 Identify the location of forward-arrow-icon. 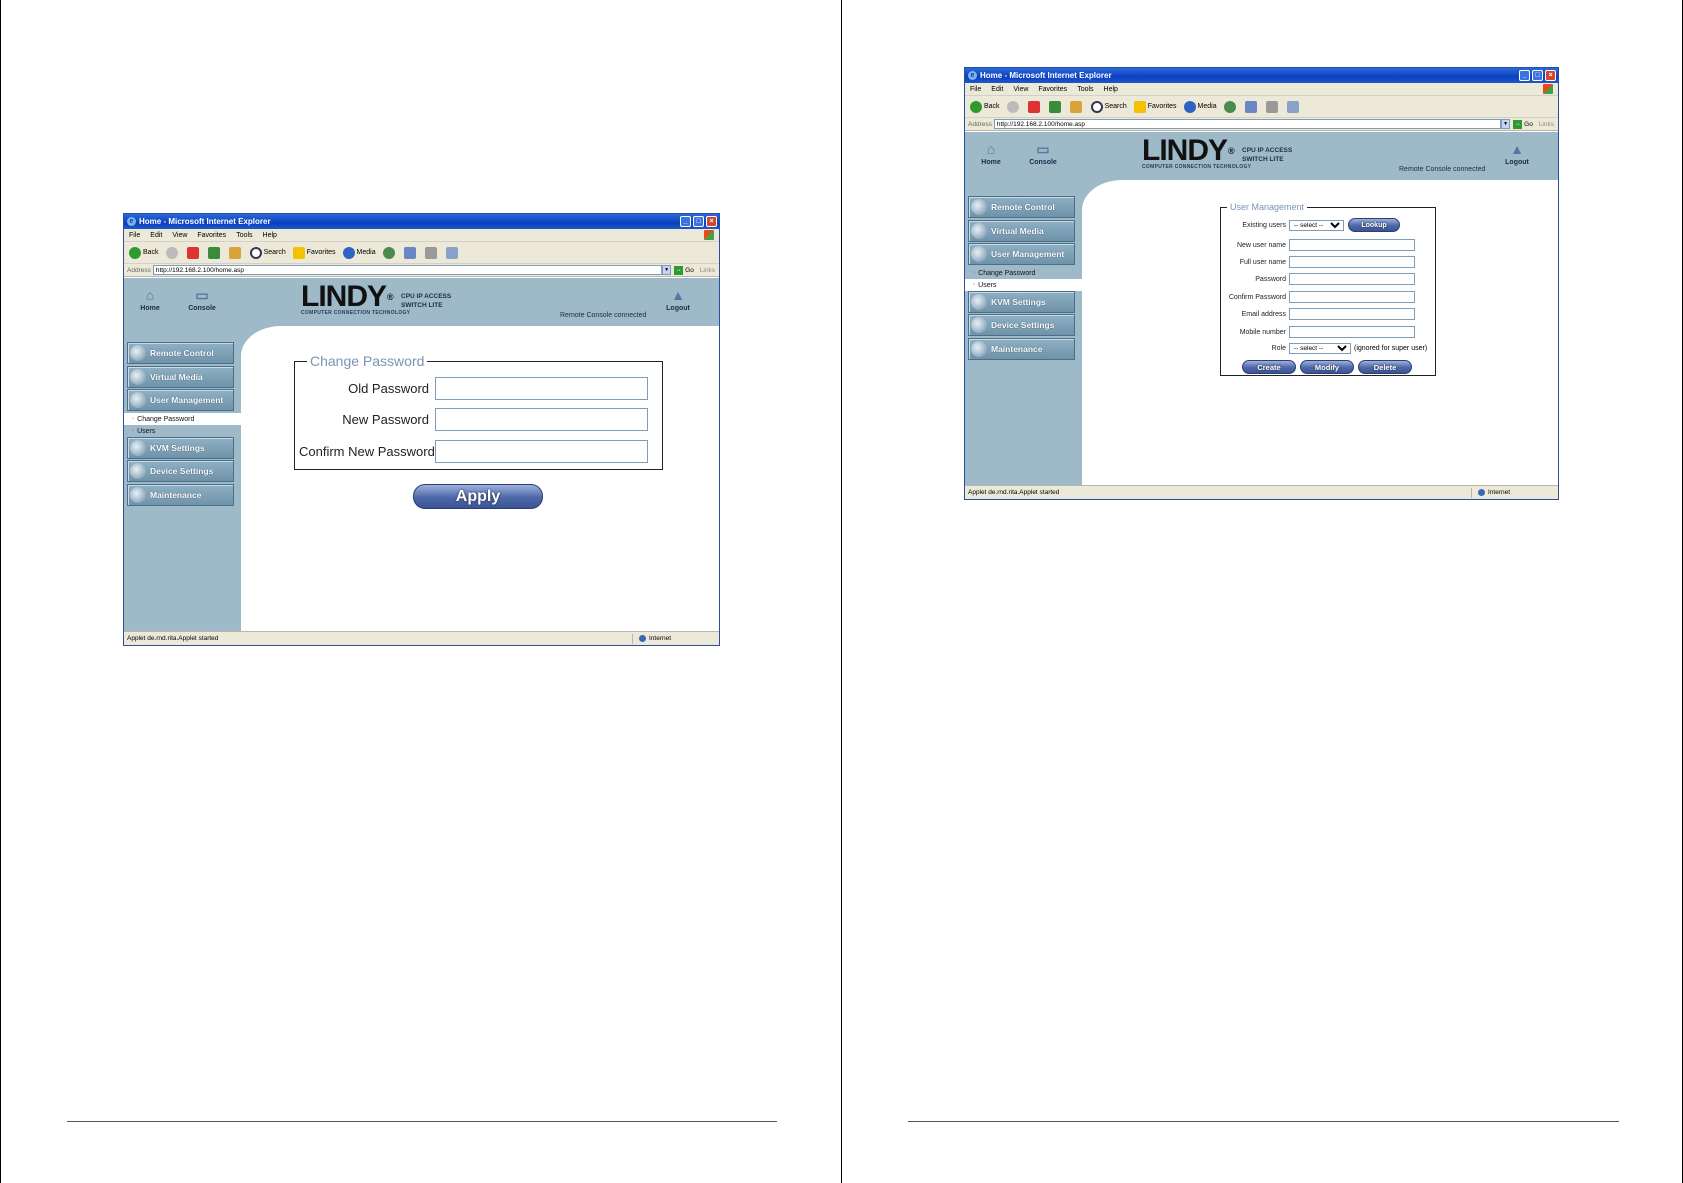
(171, 252).